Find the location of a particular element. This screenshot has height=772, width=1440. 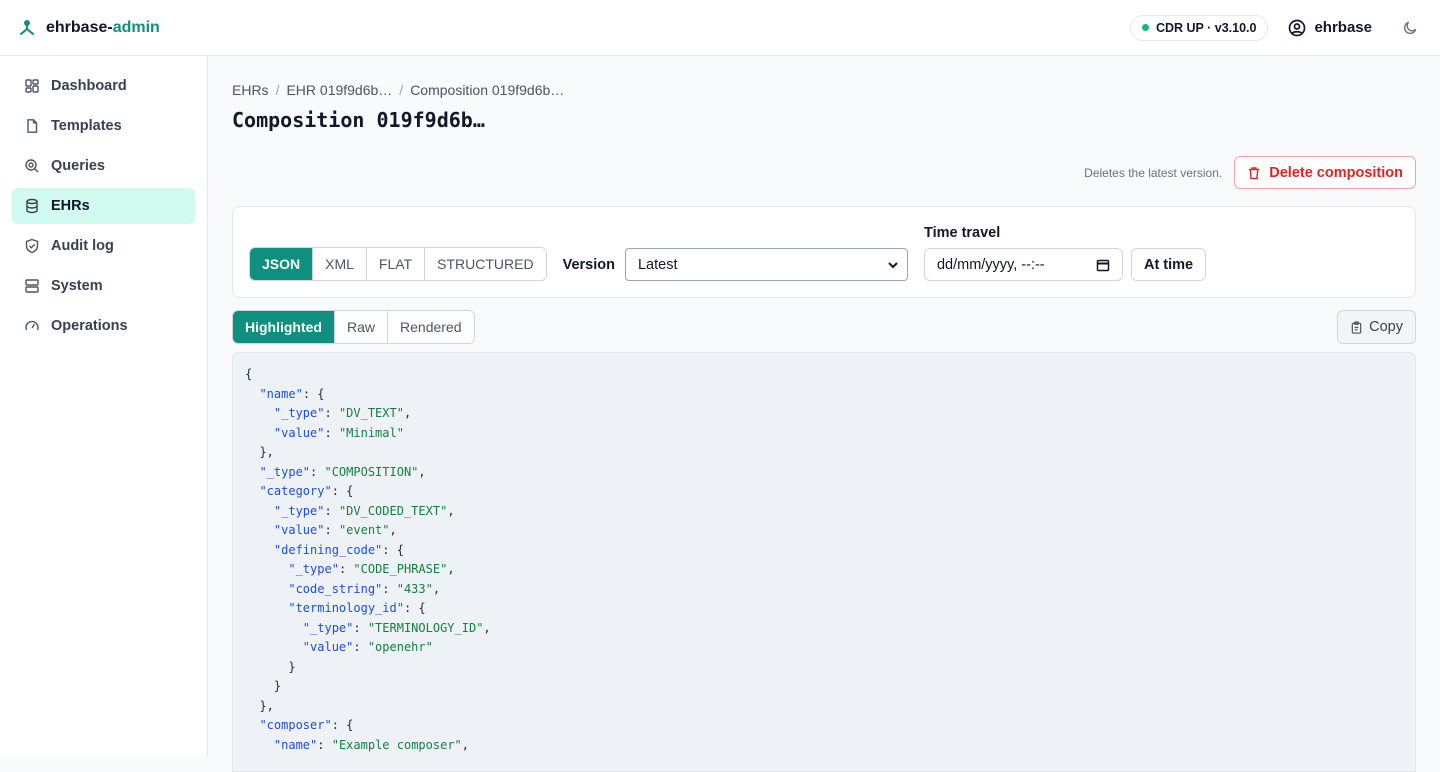

sidebar-item-operations: Operations is located at coordinates (103, 326).